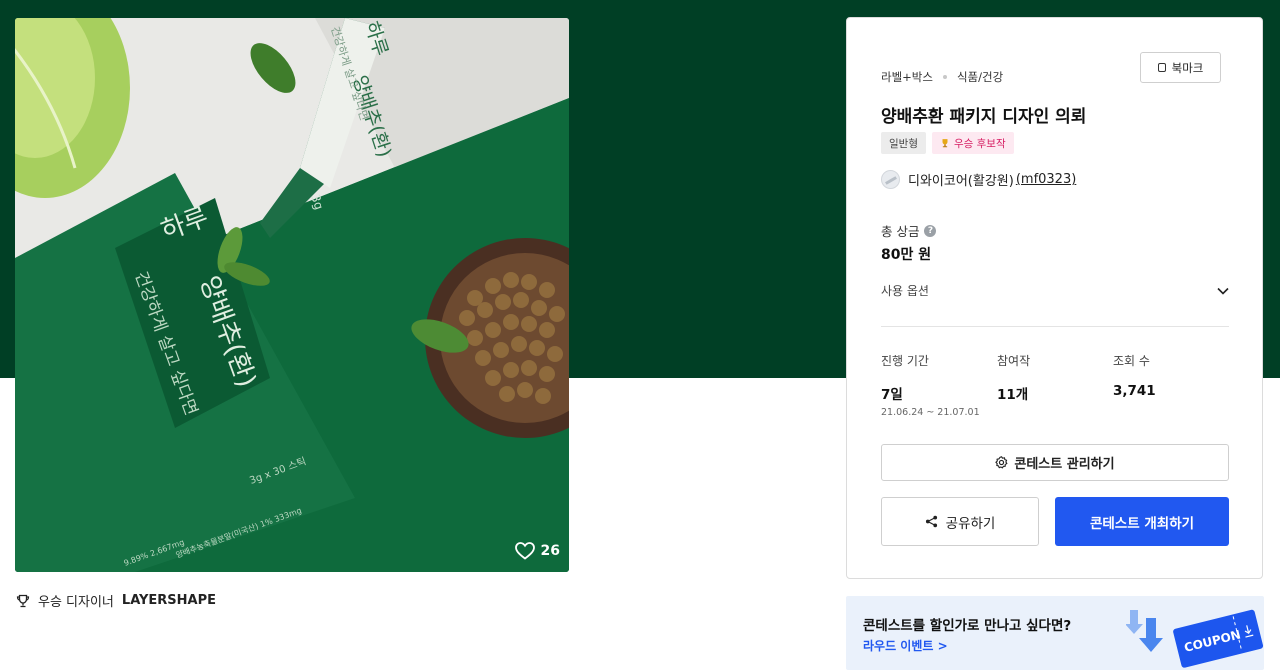 The height and width of the screenshot is (670, 1280). I want to click on tag-general: 일반형, so click(903, 143).